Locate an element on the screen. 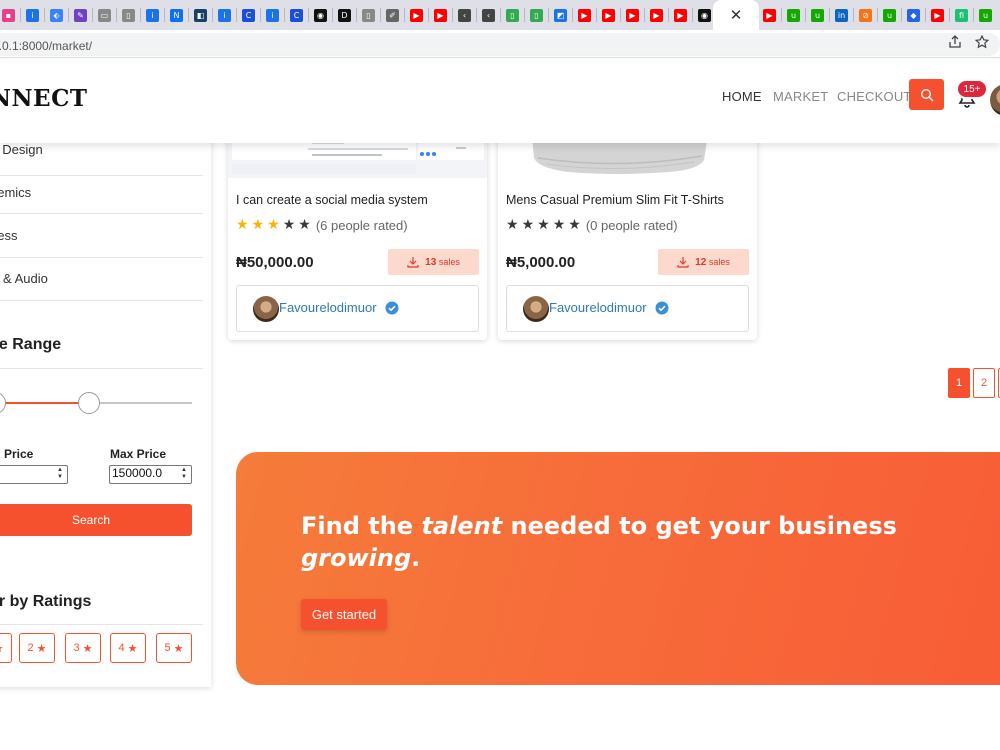 This screenshot has width=1000, height=750. product-title: I can create a social media system is located at coordinates (332, 200).